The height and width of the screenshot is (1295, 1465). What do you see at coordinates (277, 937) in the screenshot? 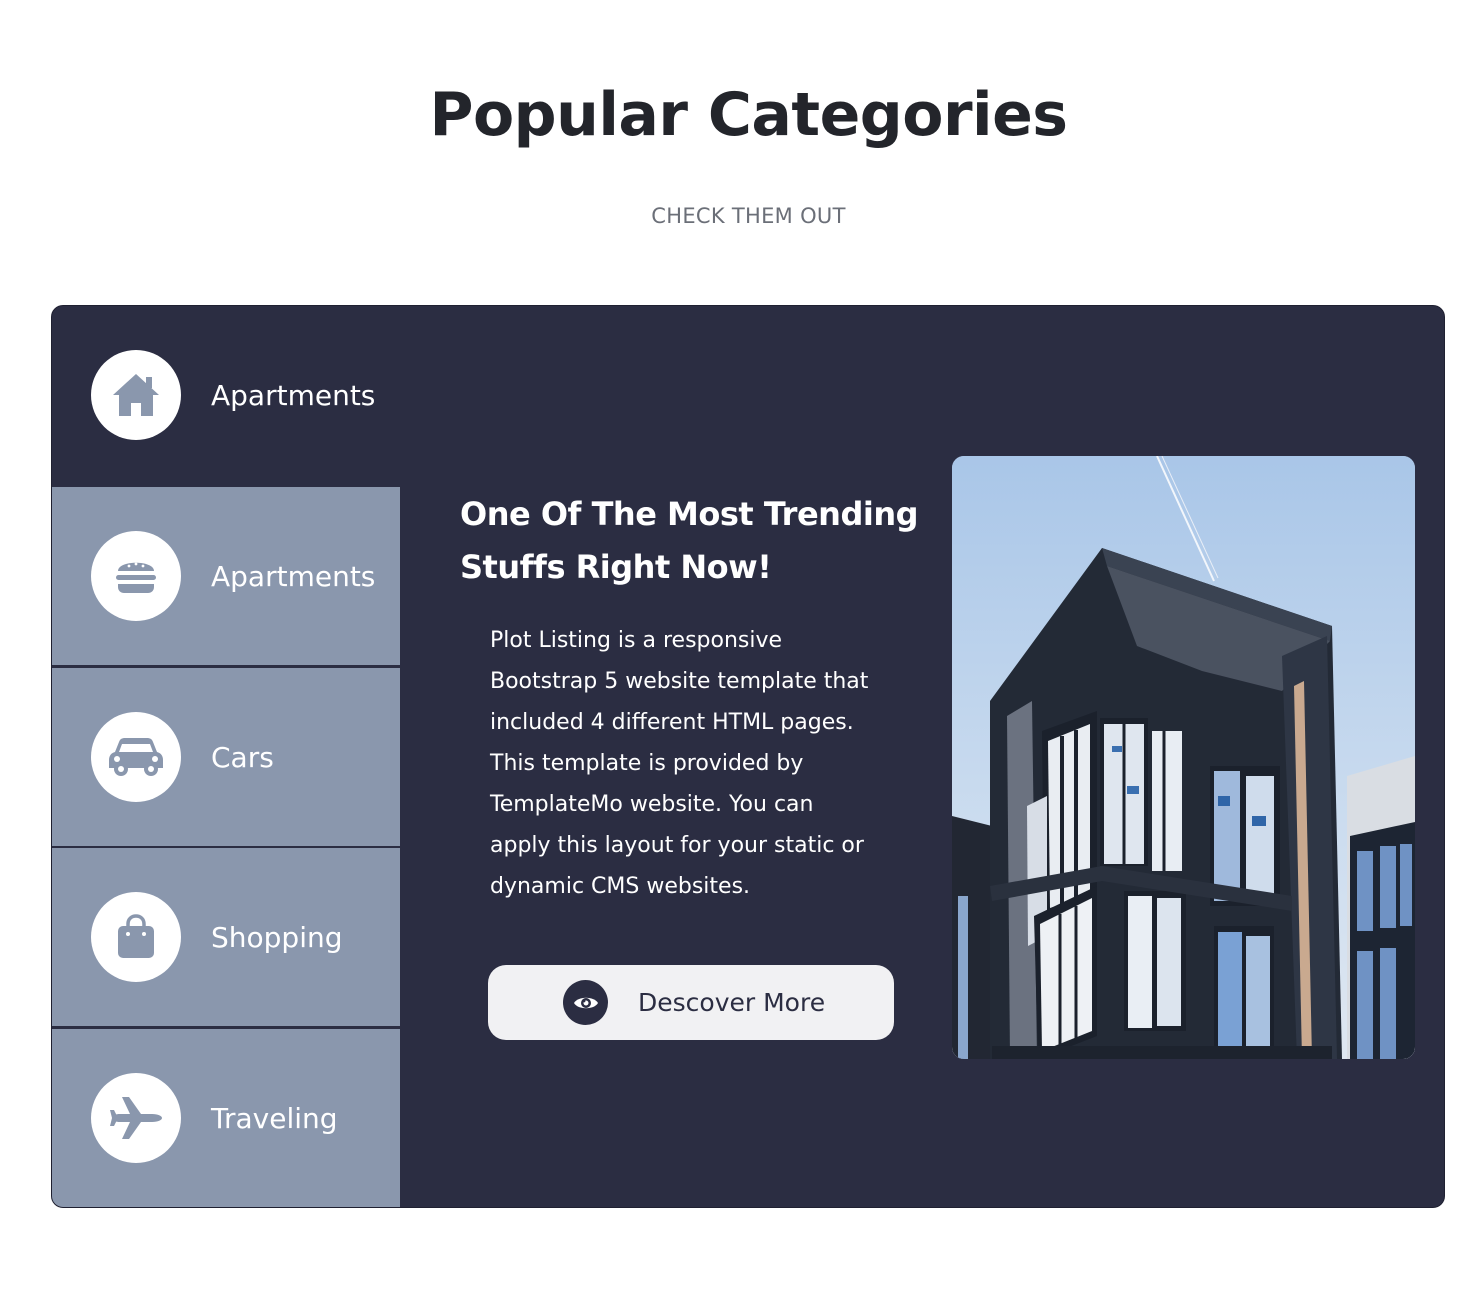
I see `tab-label: Shopping` at bounding box center [277, 937].